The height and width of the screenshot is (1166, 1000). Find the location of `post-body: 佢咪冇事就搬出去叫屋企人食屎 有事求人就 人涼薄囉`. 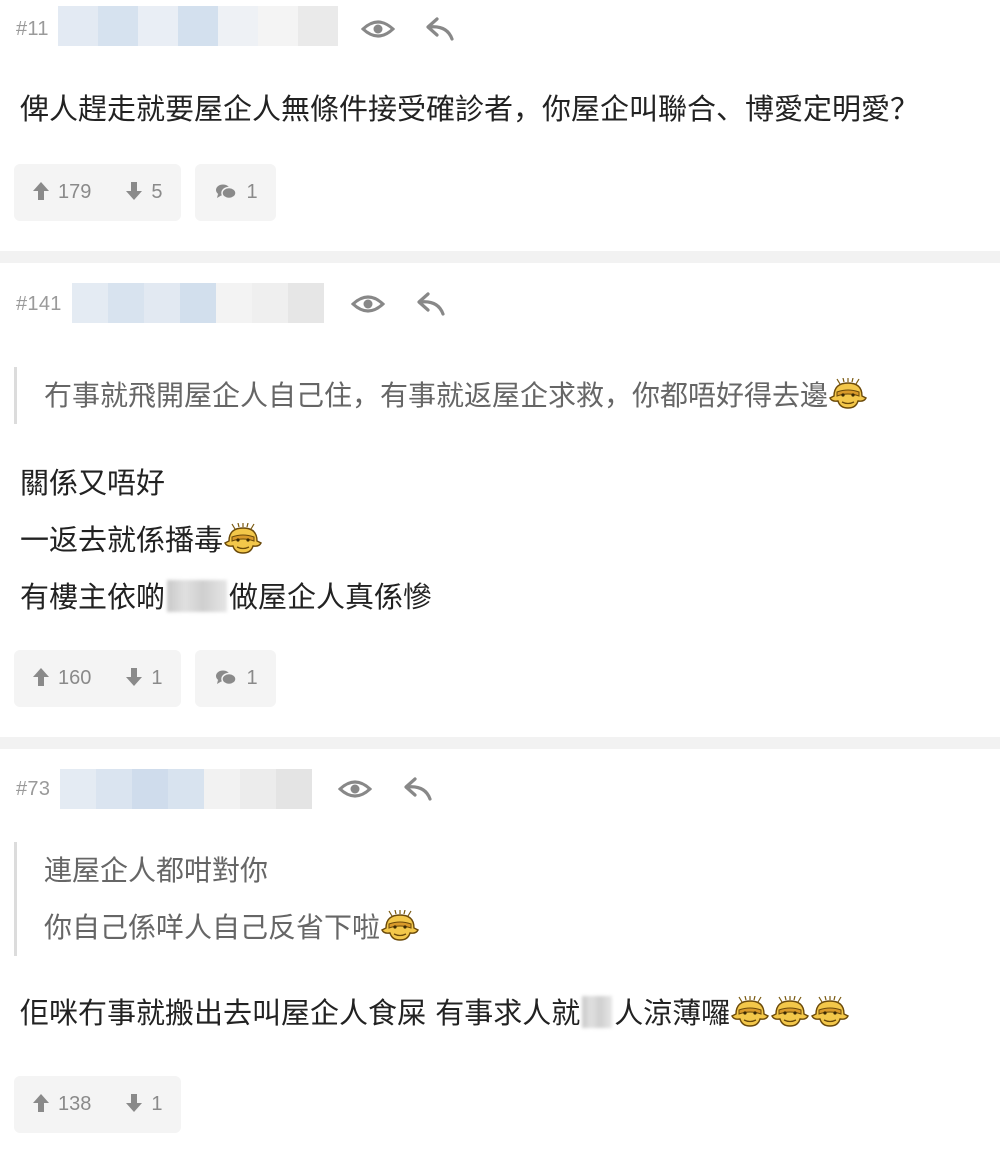

post-body: 佢咪冇事就搬出去叫屋企人食屎 有事求人就 人涼薄囉 is located at coordinates (500, 1013).